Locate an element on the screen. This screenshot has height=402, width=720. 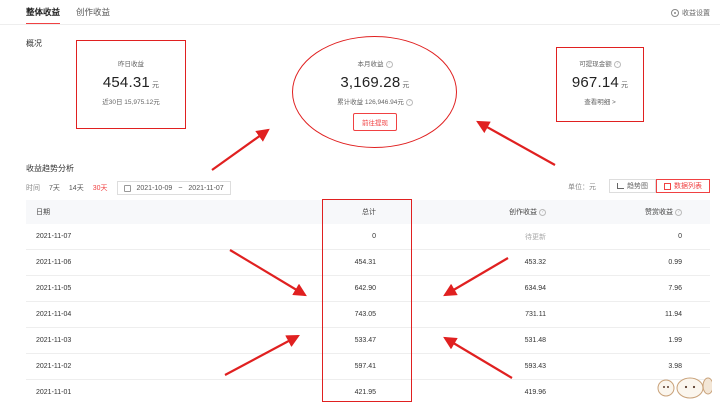
cell-date: 2021-11-04 is located at coordinates (54, 314).